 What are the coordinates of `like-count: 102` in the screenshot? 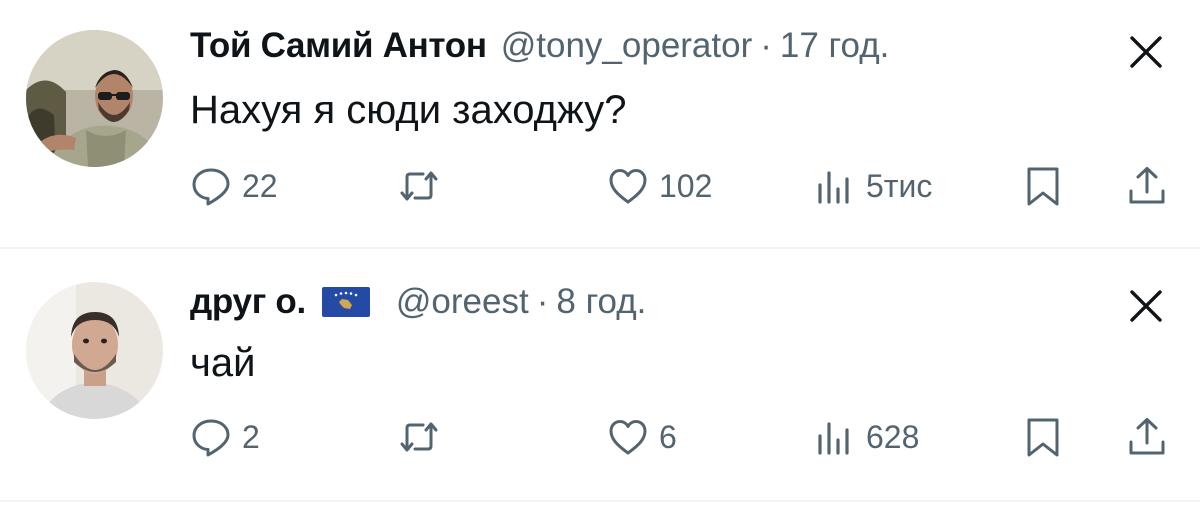 It's located at (686, 185).